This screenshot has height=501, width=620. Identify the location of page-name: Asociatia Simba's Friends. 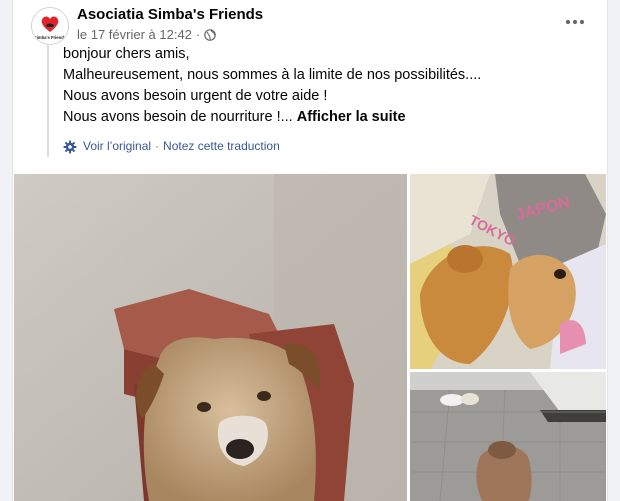
(170, 14).